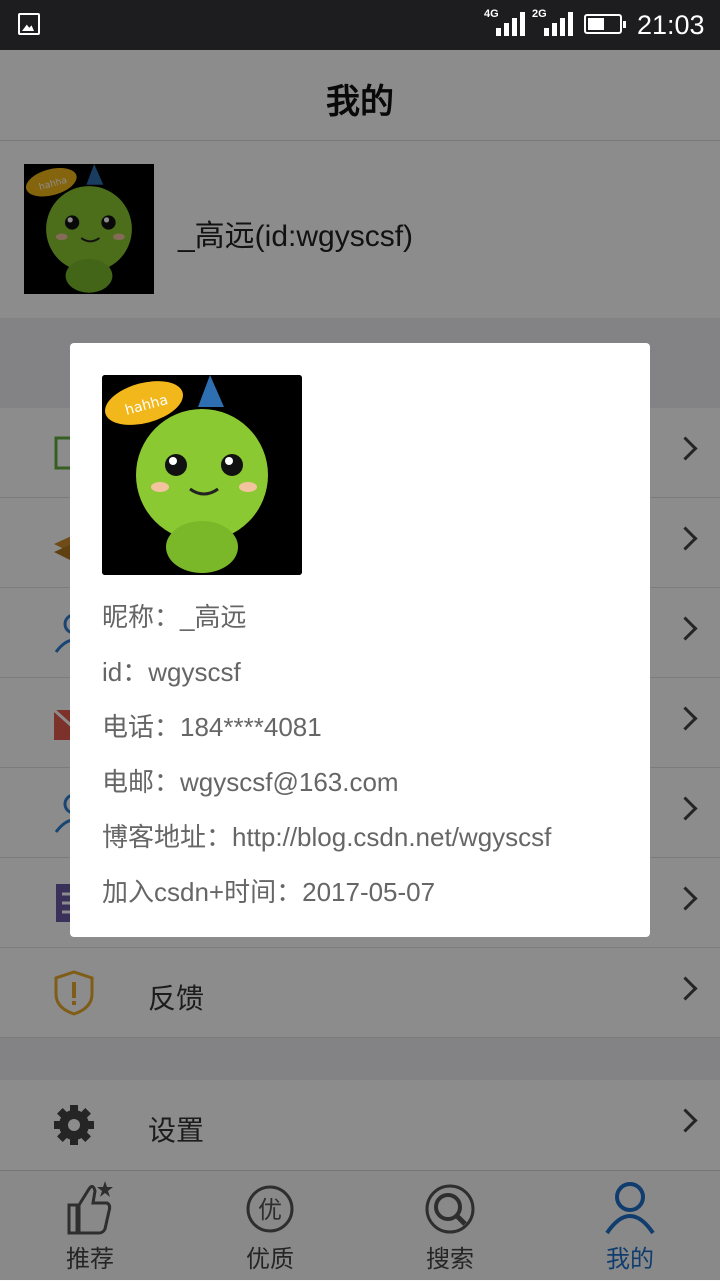 Image resolution: width=720 pixels, height=1281 pixels. What do you see at coordinates (202, 475) in the screenshot?
I see `dialog-avatar: hahha` at bounding box center [202, 475].